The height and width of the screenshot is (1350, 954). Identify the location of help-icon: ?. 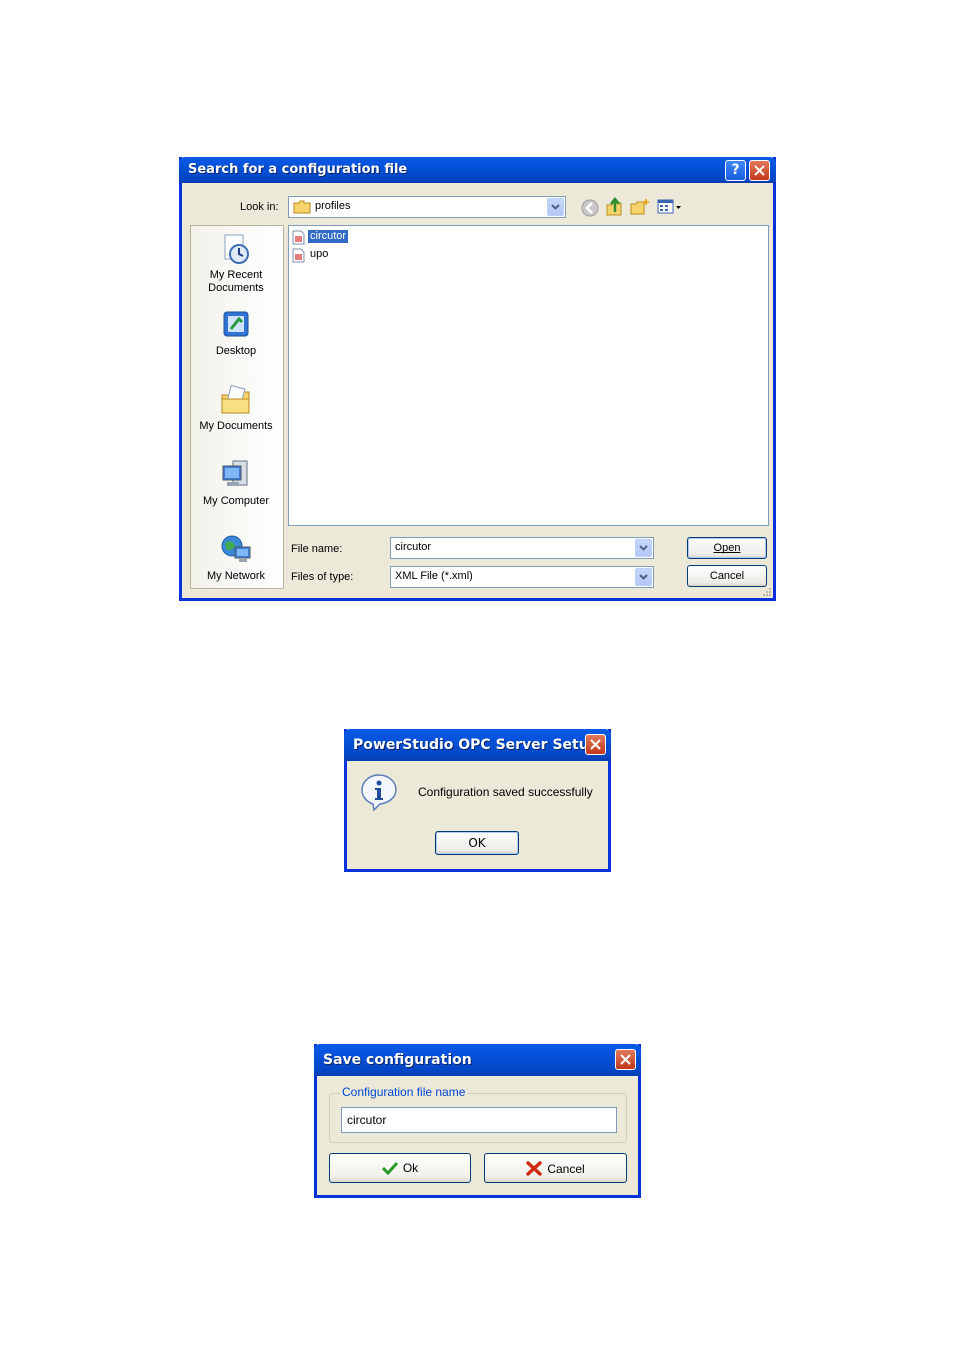
(735, 170).